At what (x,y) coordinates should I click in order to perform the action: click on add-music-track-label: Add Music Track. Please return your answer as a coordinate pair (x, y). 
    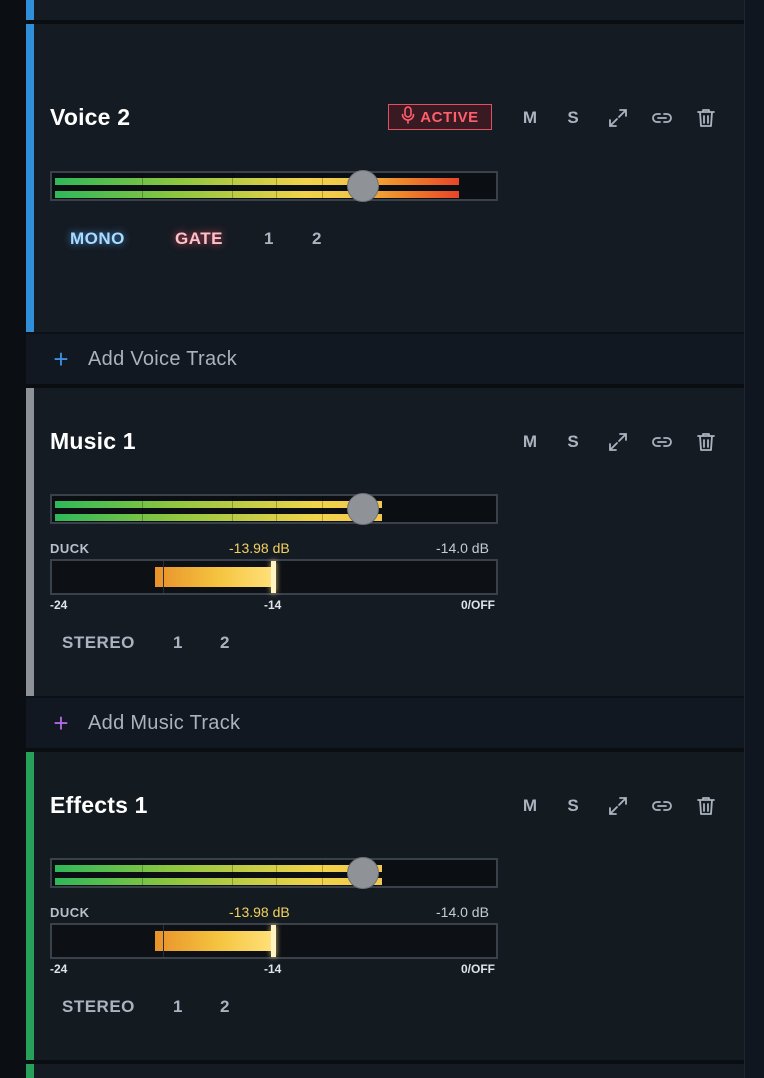
    Looking at the image, I should click on (164, 722).